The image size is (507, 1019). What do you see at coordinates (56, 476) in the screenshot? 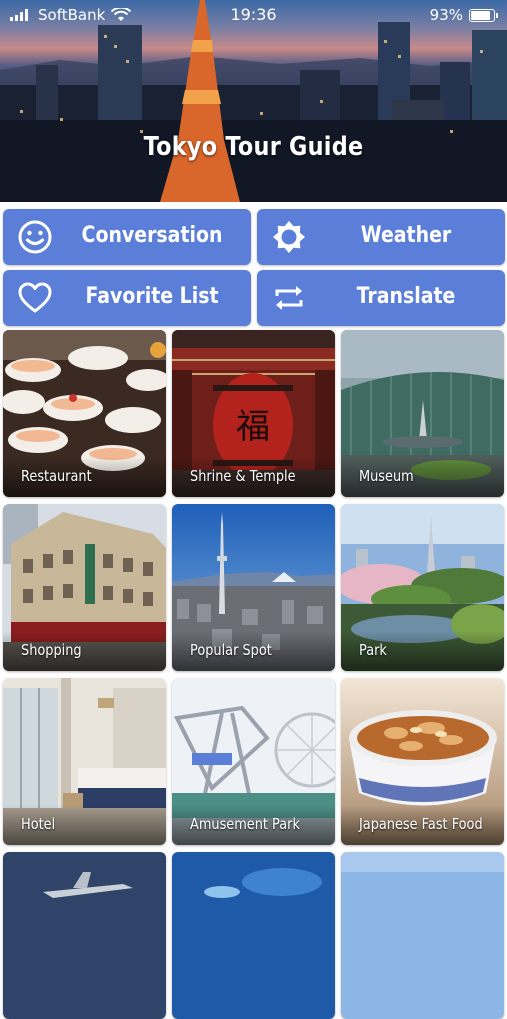
I see `restaurant-label: Restaurant` at bounding box center [56, 476].